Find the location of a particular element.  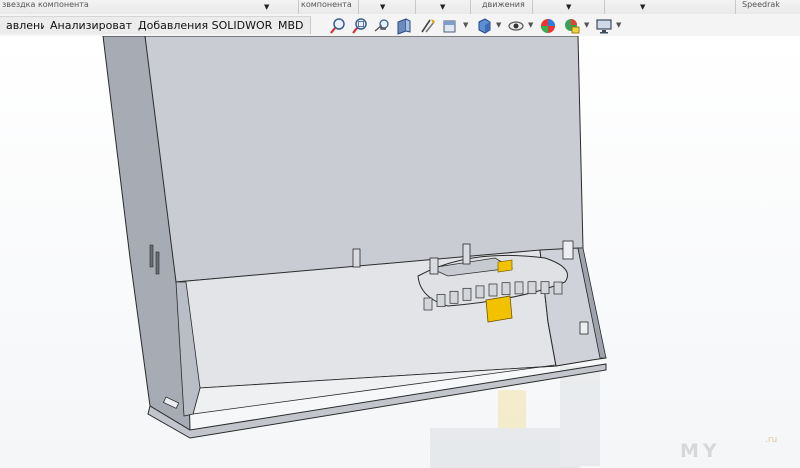

hide-show-items-icon is located at coordinates (516, 26).